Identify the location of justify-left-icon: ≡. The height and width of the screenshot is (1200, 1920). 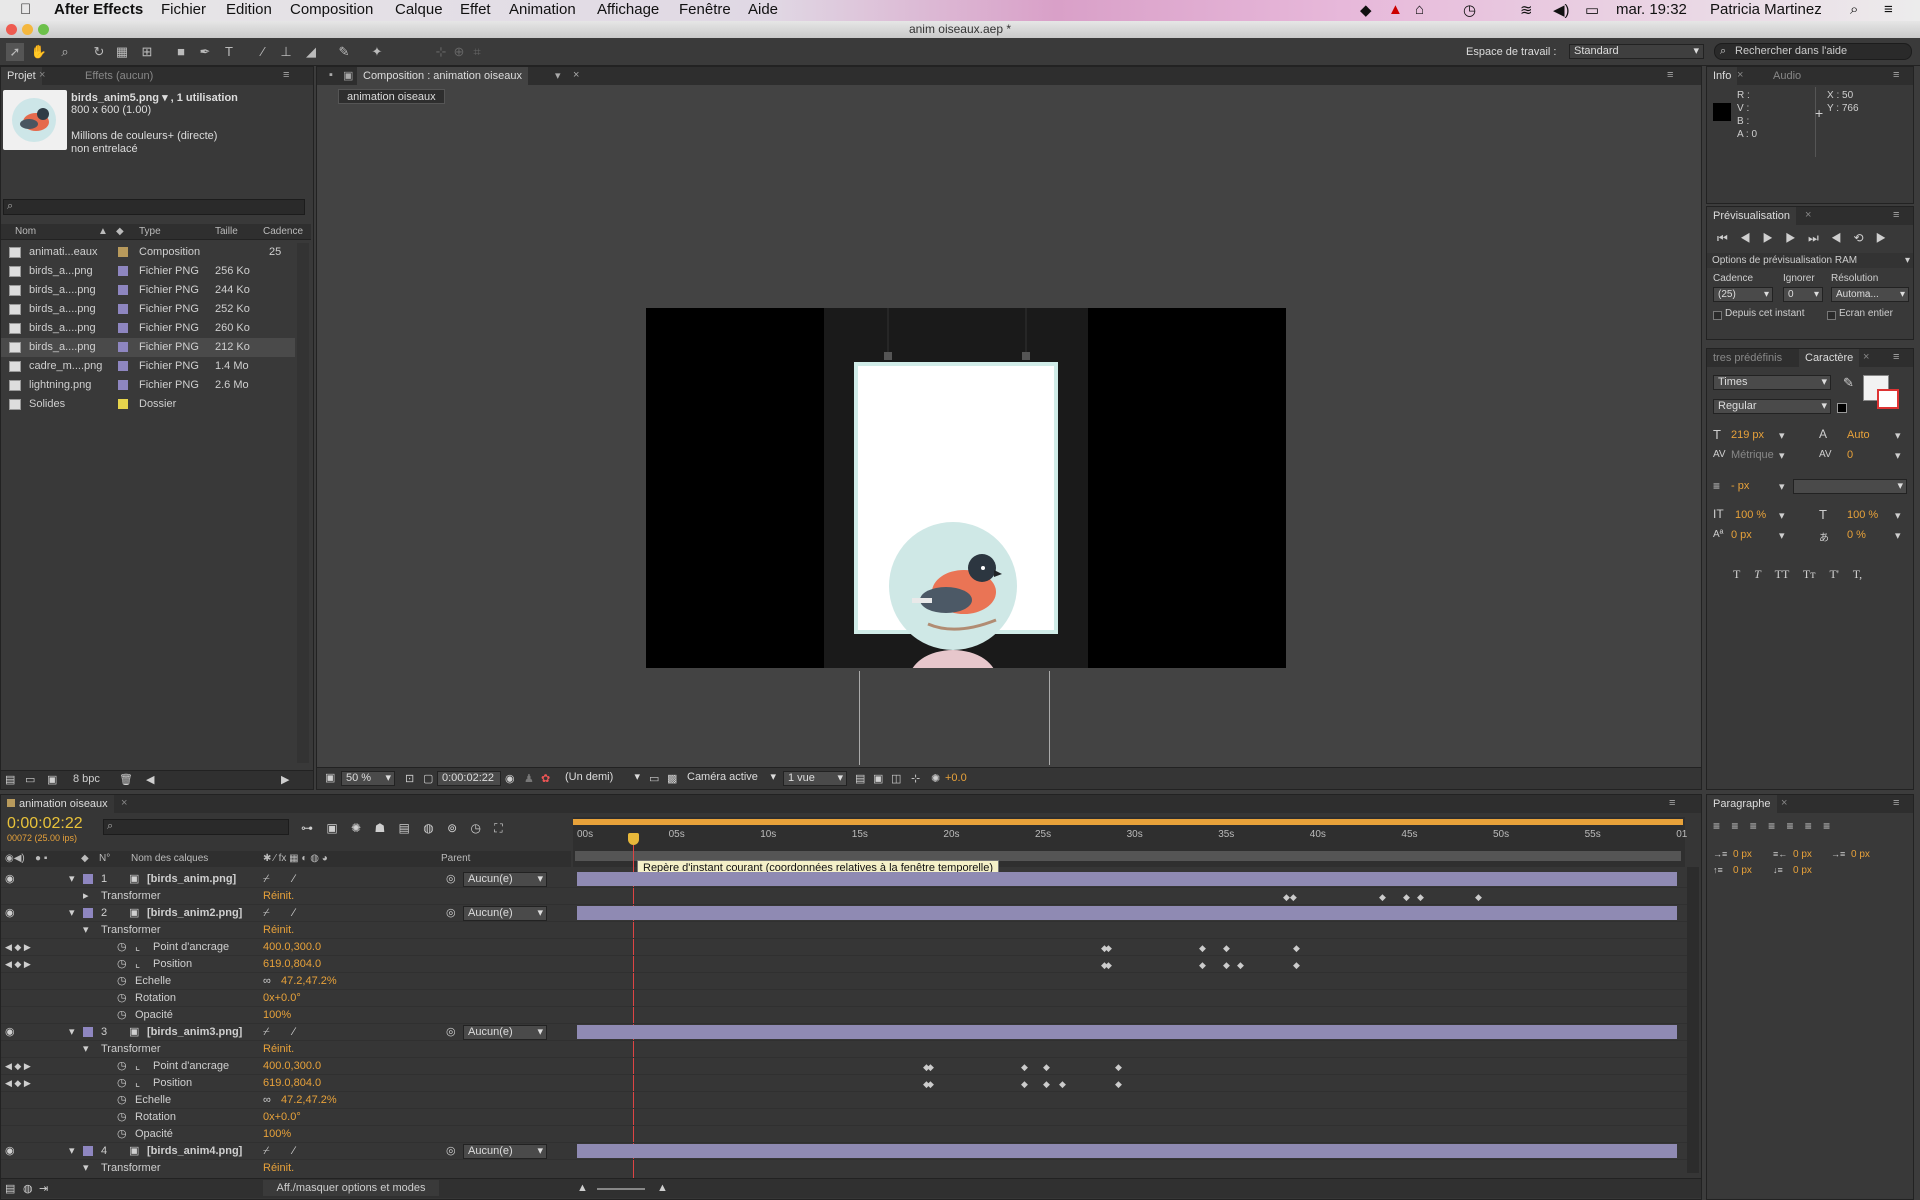
(1771, 826).